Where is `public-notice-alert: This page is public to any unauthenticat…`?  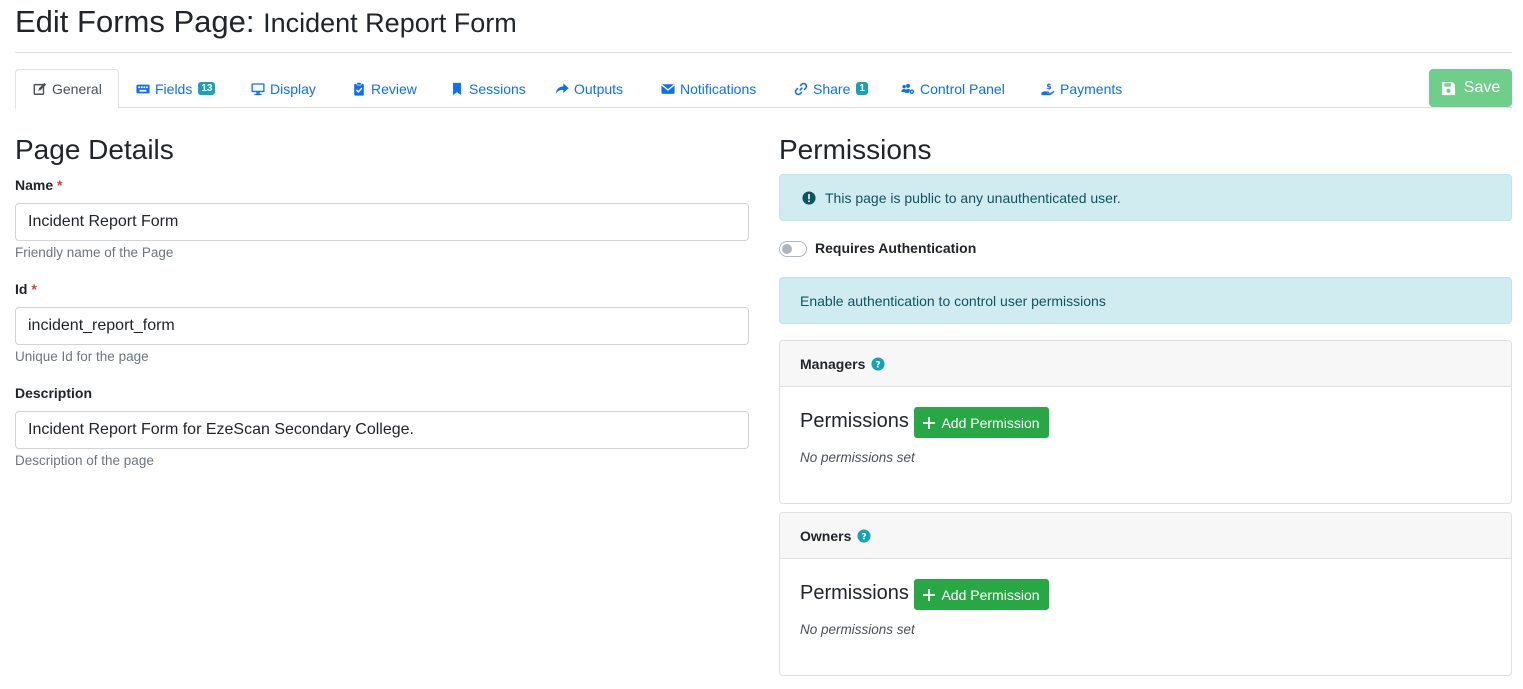 public-notice-alert: This page is public to any unauthenticat… is located at coordinates (1145, 197).